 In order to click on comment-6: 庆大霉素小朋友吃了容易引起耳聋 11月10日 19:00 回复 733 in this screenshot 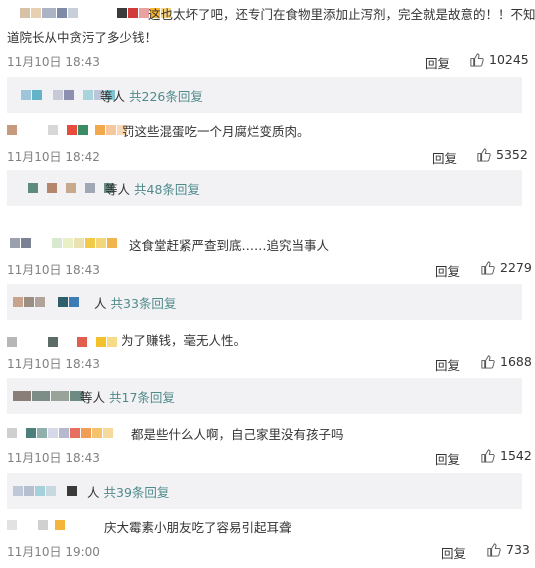, I will do `click(267, 540)`.